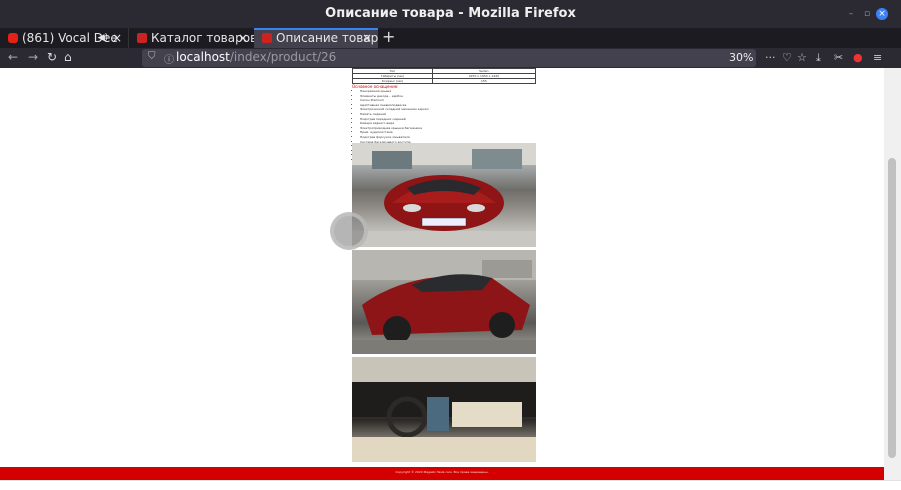 This screenshot has width=901, height=490. What do you see at coordinates (450, 485) in the screenshot?
I see `bottom-strip` at bounding box center [450, 485].